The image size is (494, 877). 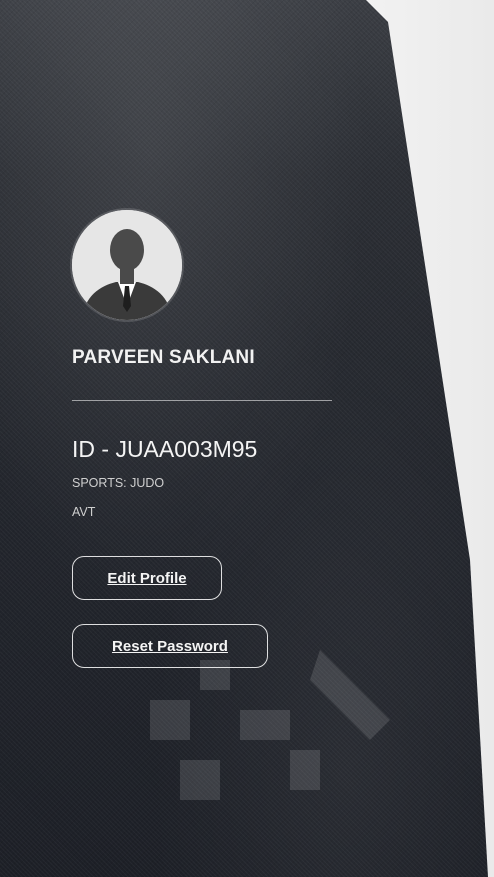 What do you see at coordinates (202, 400) in the screenshot?
I see `divider` at bounding box center [202, 400].